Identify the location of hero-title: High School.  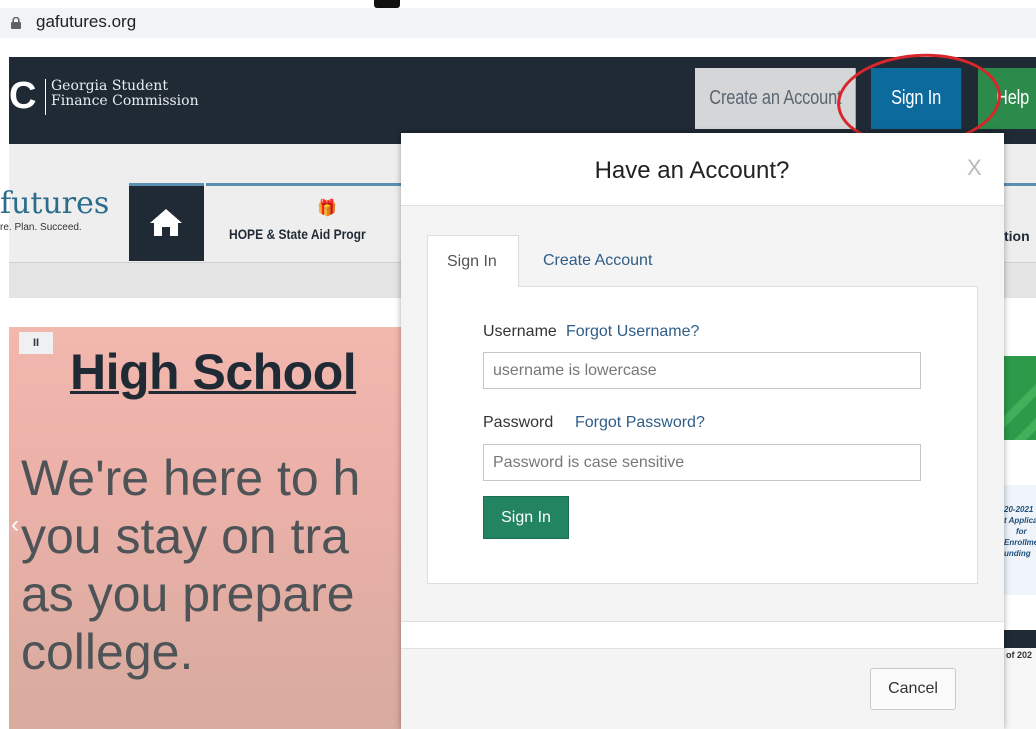
(213, 372).